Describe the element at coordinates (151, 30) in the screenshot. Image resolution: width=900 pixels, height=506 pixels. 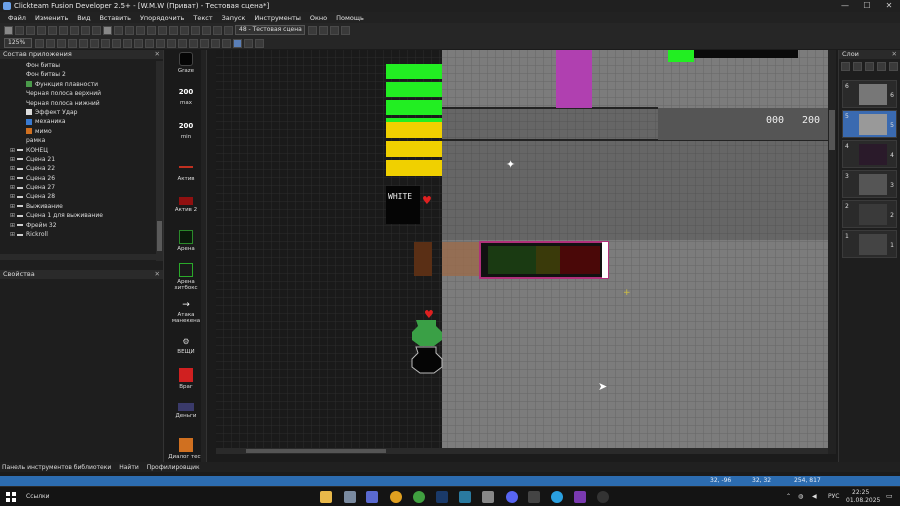
I see `frame-editor-icon` at that location.